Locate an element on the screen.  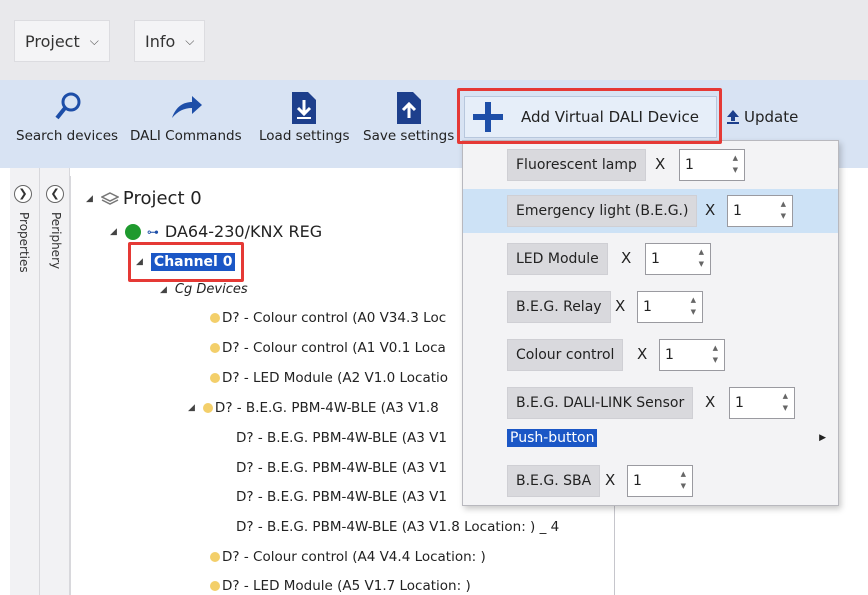
tree-item-label: D? - LED Module (A5 V1.7 Location: ) is located at coordinates (346, 586).